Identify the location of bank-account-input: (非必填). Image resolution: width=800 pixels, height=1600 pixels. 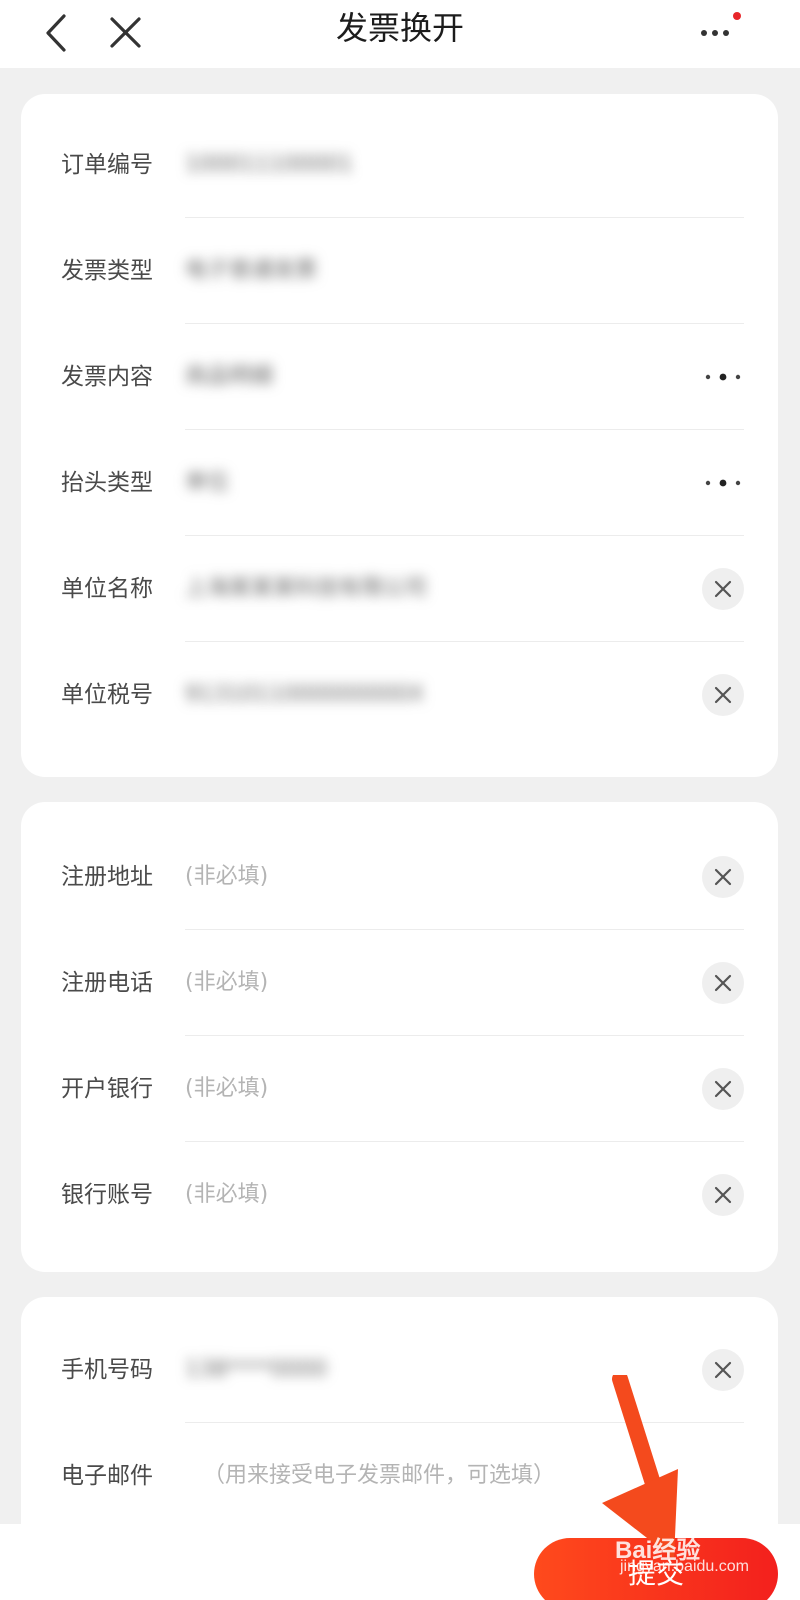
(226, 1195).